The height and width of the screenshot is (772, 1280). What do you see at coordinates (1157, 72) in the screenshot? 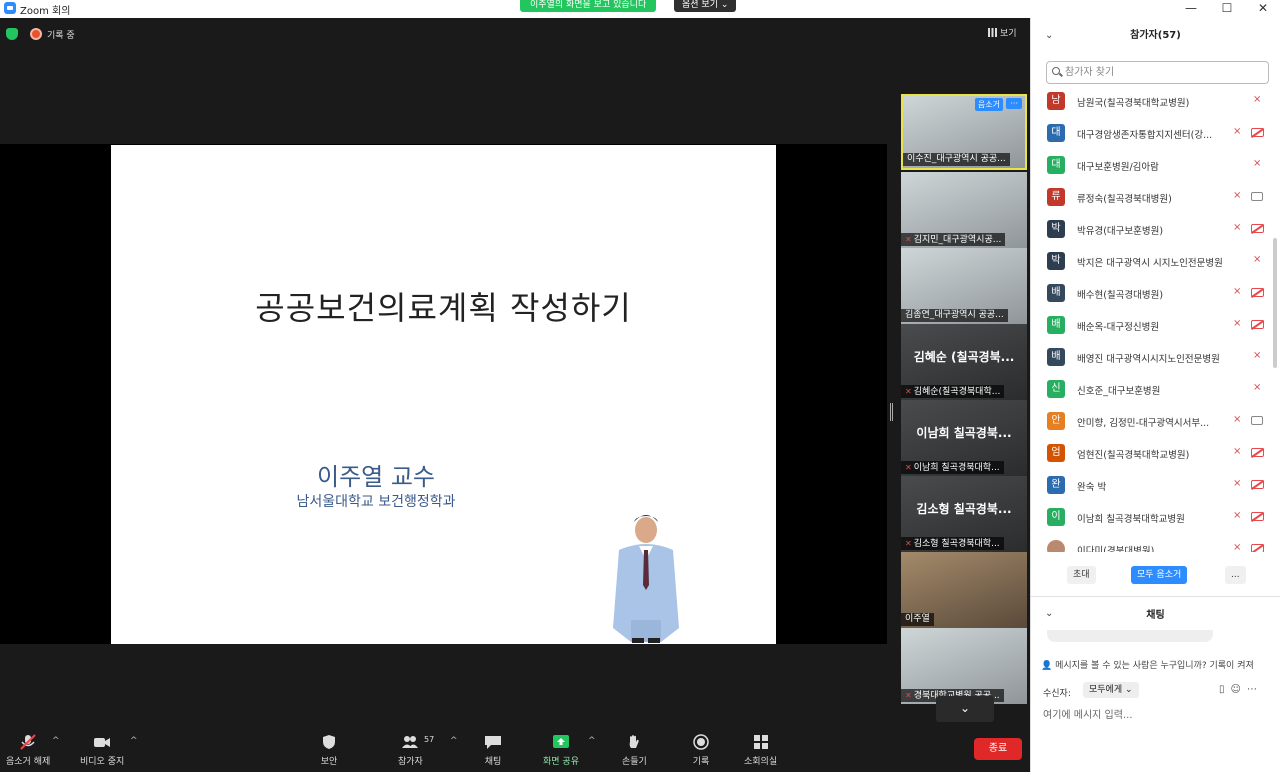
I see `participant-search-input: 참가자 찾기` at bounding box center [1157, 72].